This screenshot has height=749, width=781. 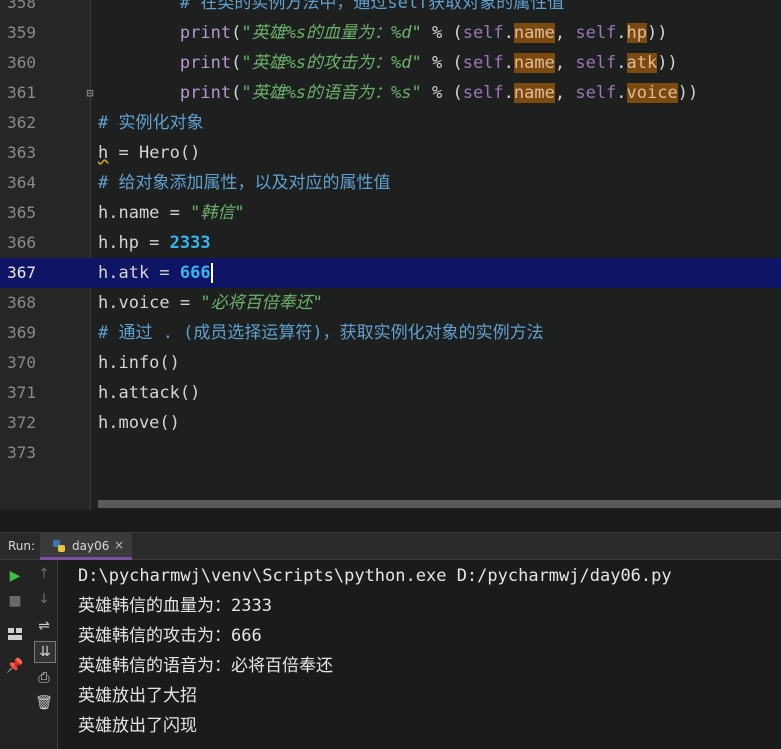 I want to click on horizontal-scrollbar, so click(x=439, y=504).